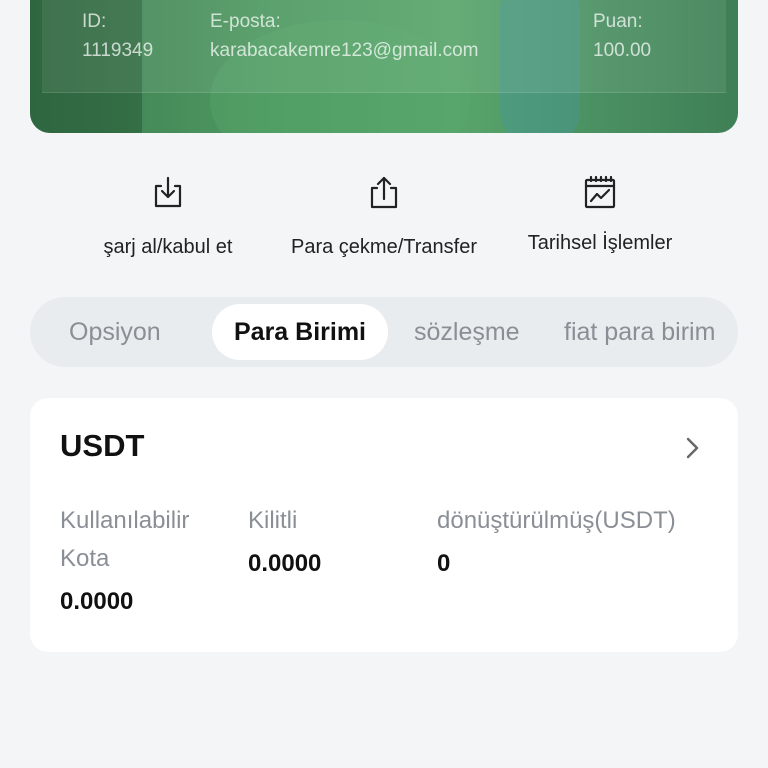 This screenshot has width=768, height=768. I want to click on account-points-value: 100.00, so click(622, 50).